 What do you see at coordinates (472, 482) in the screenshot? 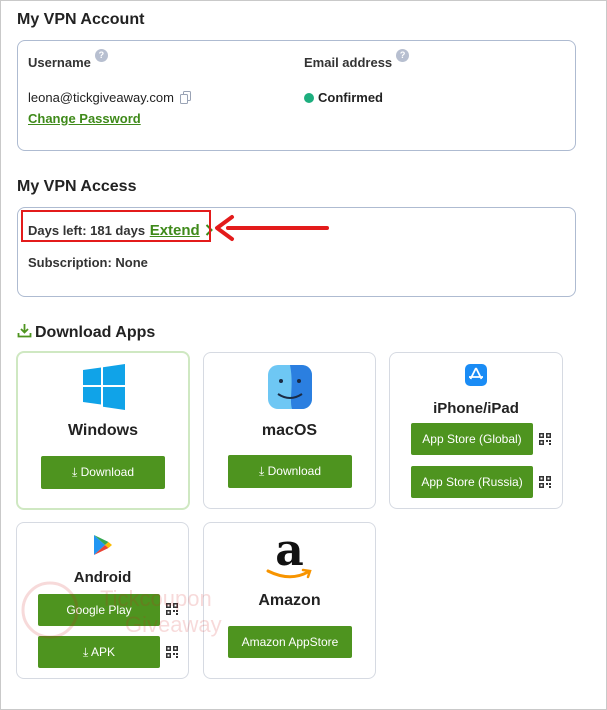
I see `app-store-russia-button: App Store (Russia)` at bounding box center [472, 482].